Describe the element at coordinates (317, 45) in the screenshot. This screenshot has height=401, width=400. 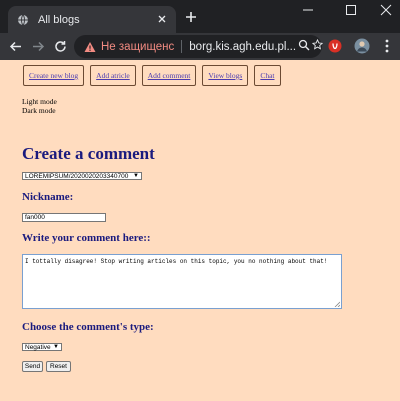
I see `bookmark-star-icon` at that location.